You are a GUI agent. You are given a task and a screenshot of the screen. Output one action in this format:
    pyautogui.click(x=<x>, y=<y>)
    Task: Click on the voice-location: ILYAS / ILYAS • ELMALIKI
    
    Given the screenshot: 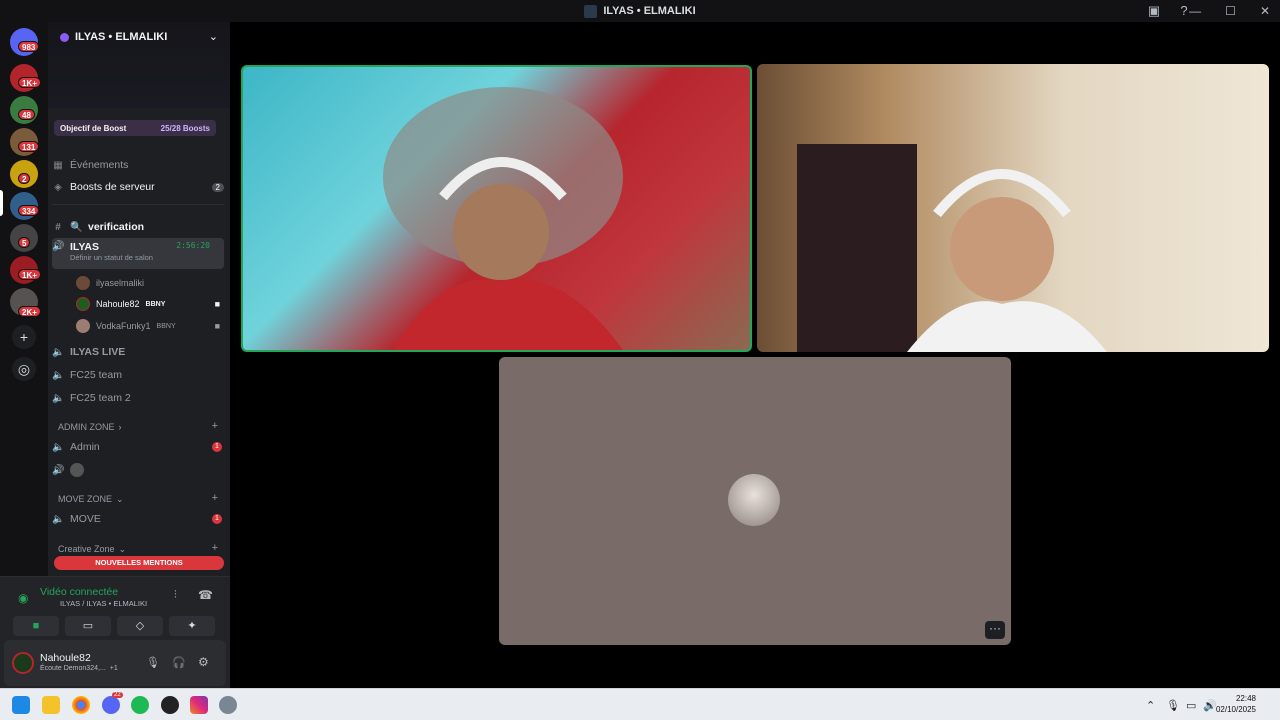 What is the action you would take?
    pyautogui.click(x=103, y=603)
    